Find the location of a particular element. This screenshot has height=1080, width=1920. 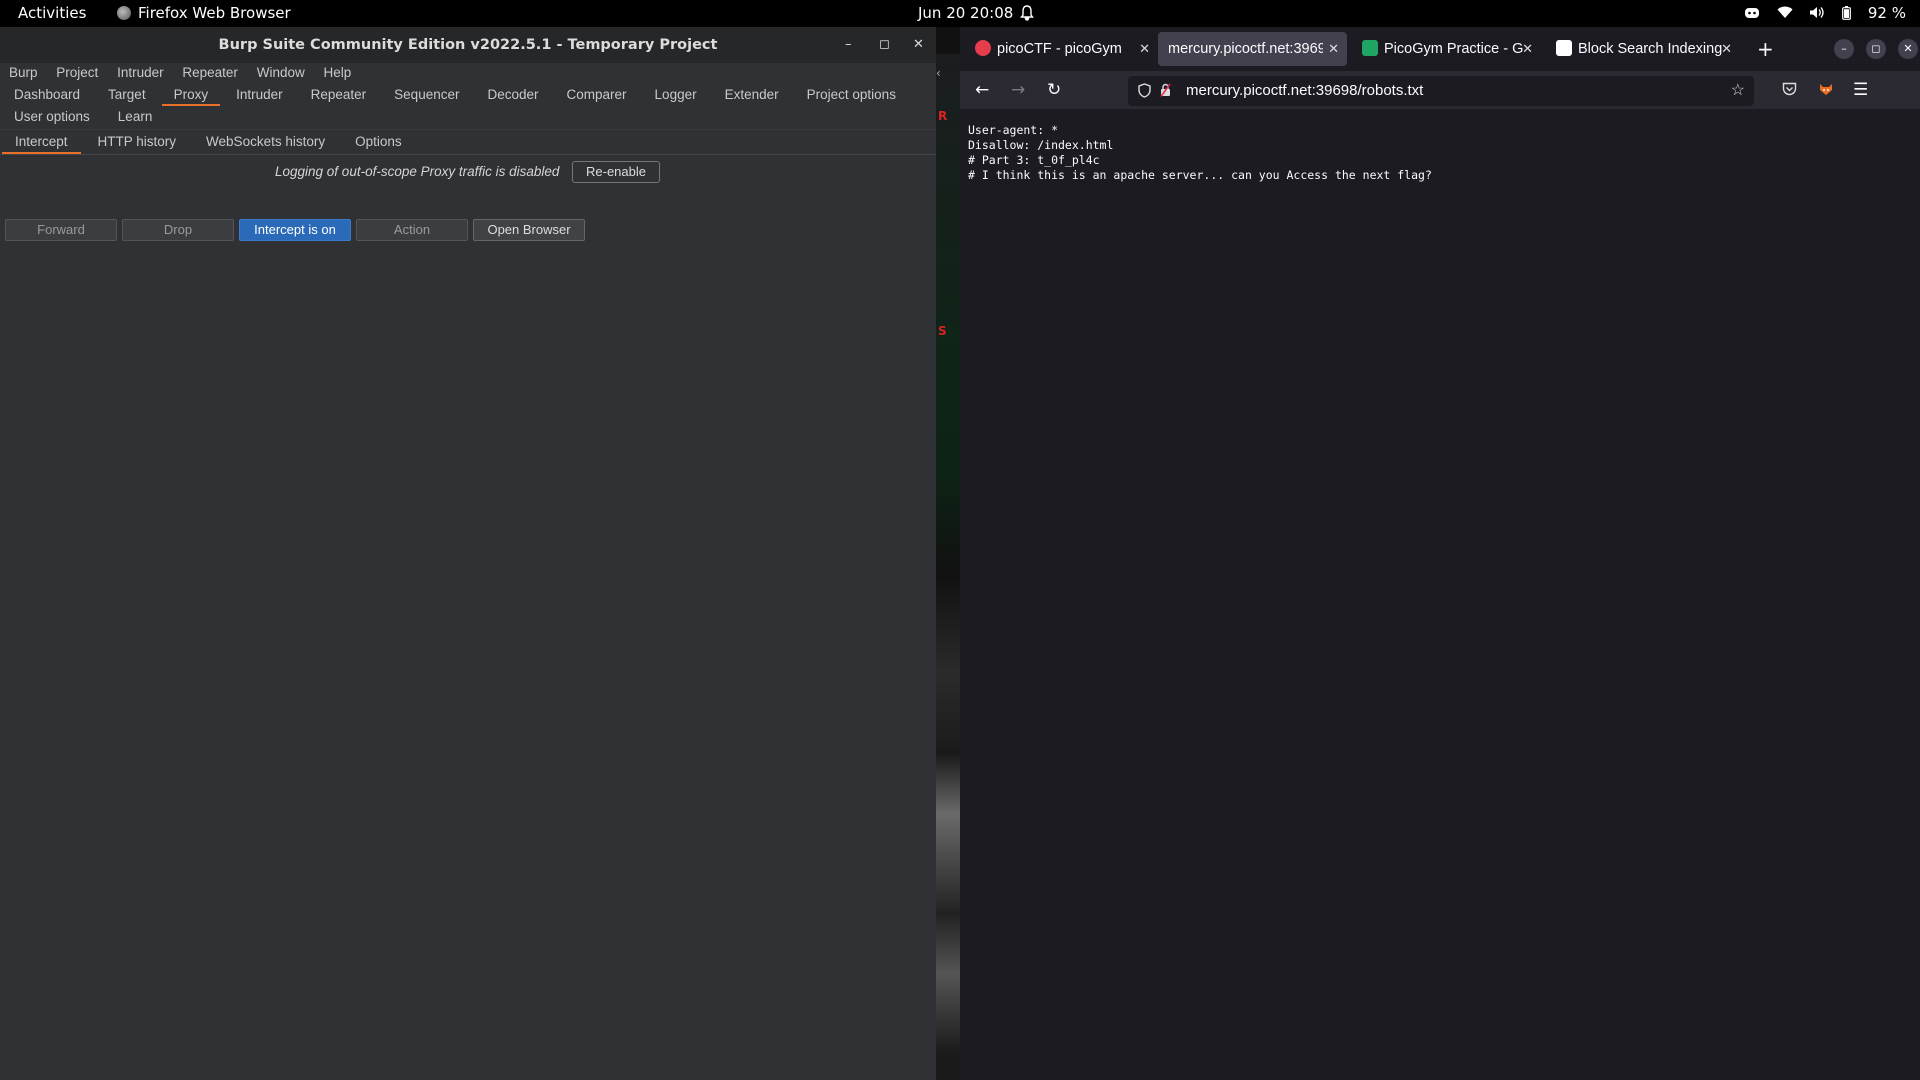

browser-tab-picoctf: picoCTF - picoGym ✕ is located at coordinates (1061, 49).